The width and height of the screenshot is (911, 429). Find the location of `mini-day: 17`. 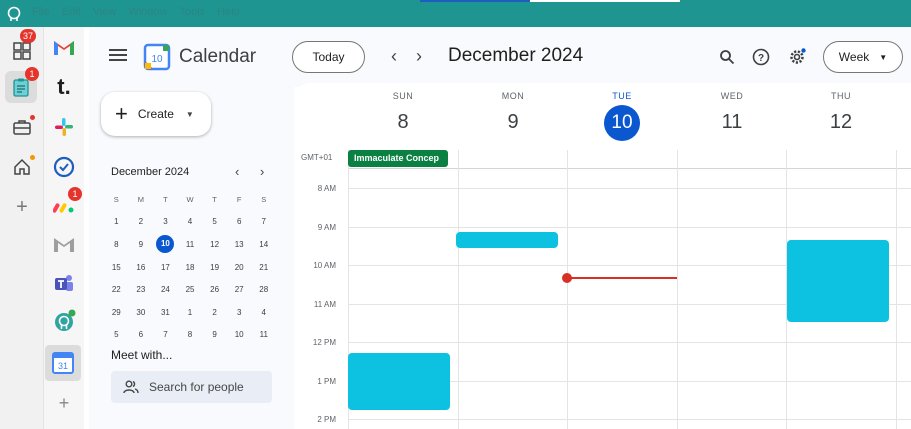

mini-day: 17 is located at coordinates (165, 267).